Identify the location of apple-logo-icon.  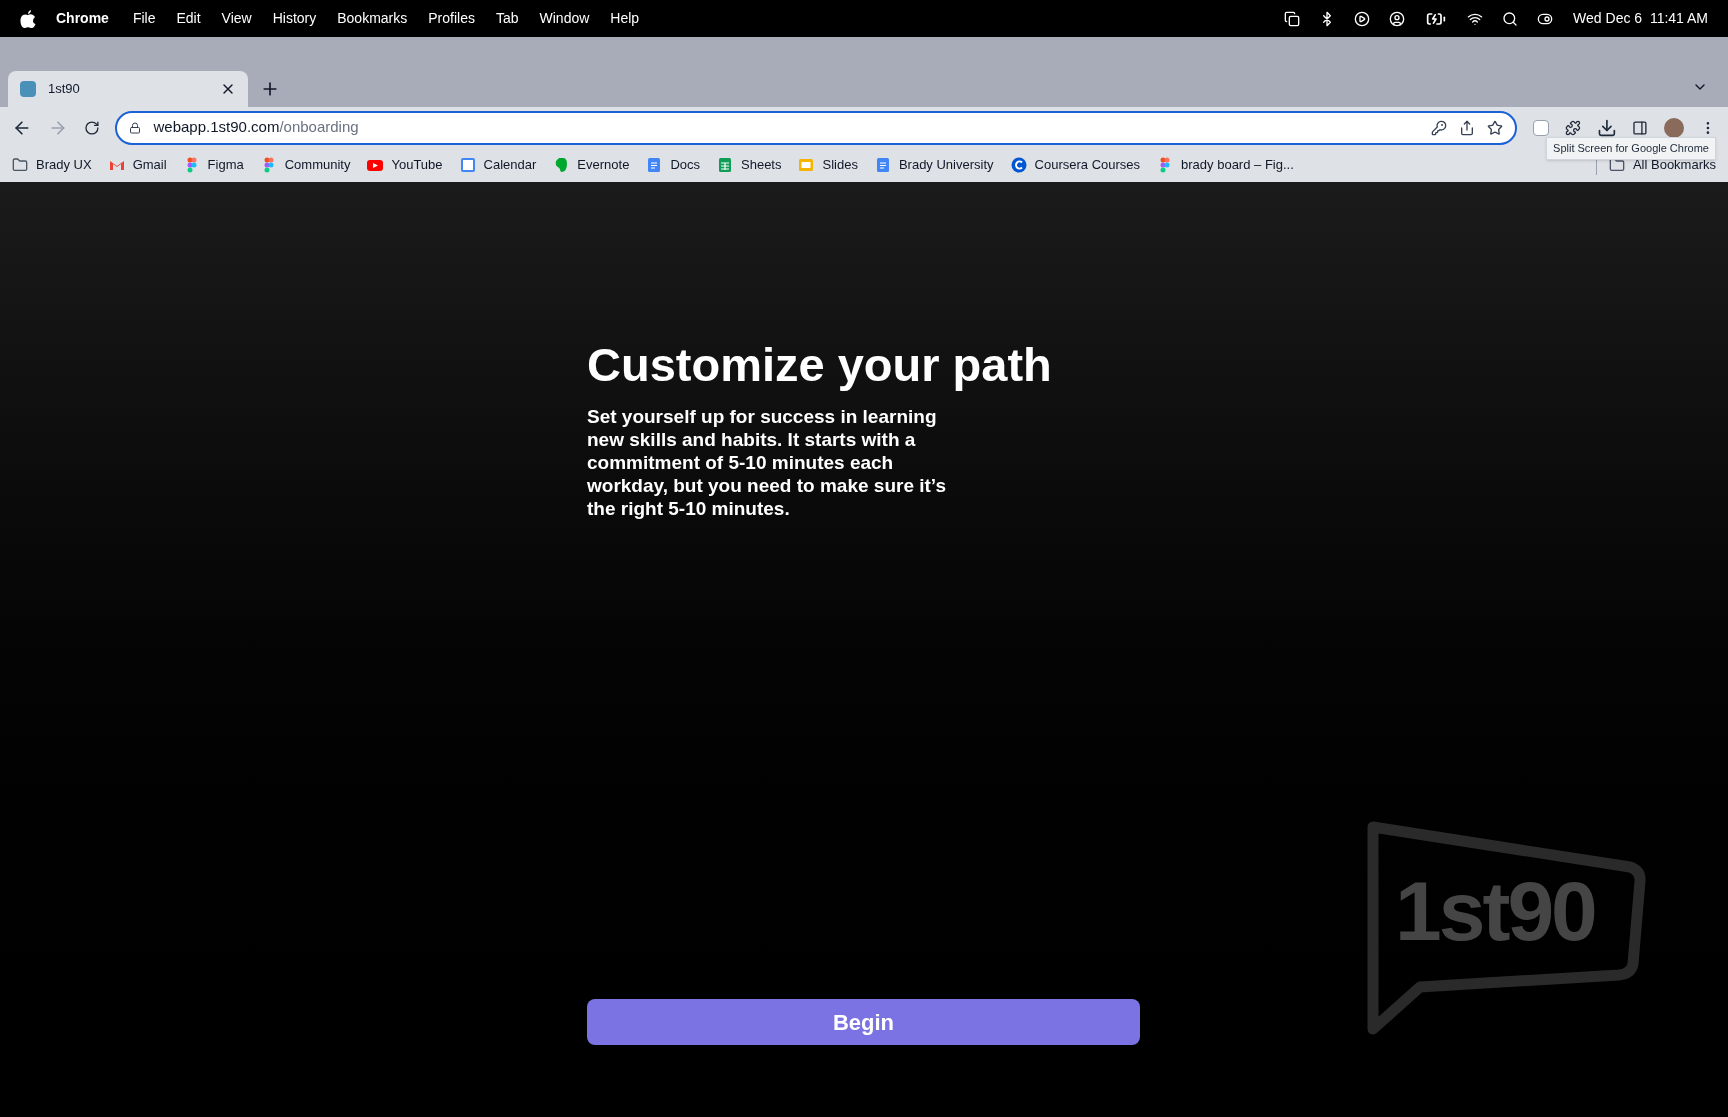
(28, 18).